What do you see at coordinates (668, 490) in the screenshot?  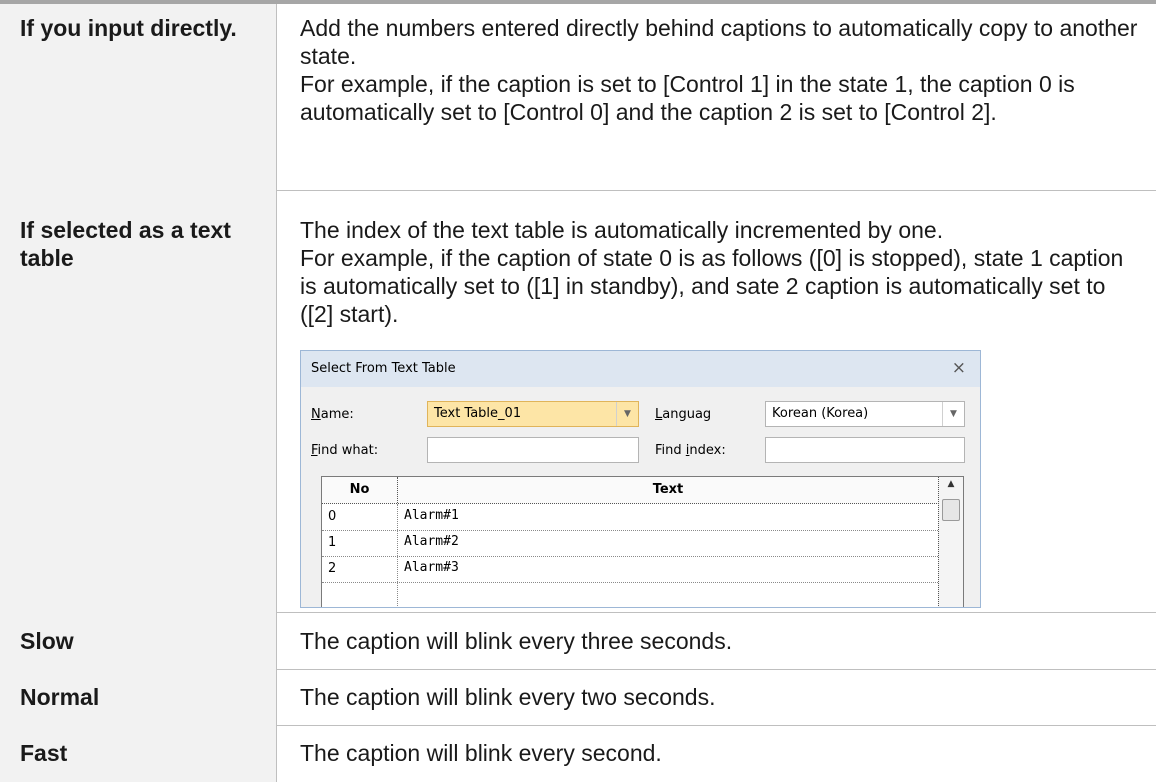 I see `column-header-text: Text` at bounding box center [668, 490].